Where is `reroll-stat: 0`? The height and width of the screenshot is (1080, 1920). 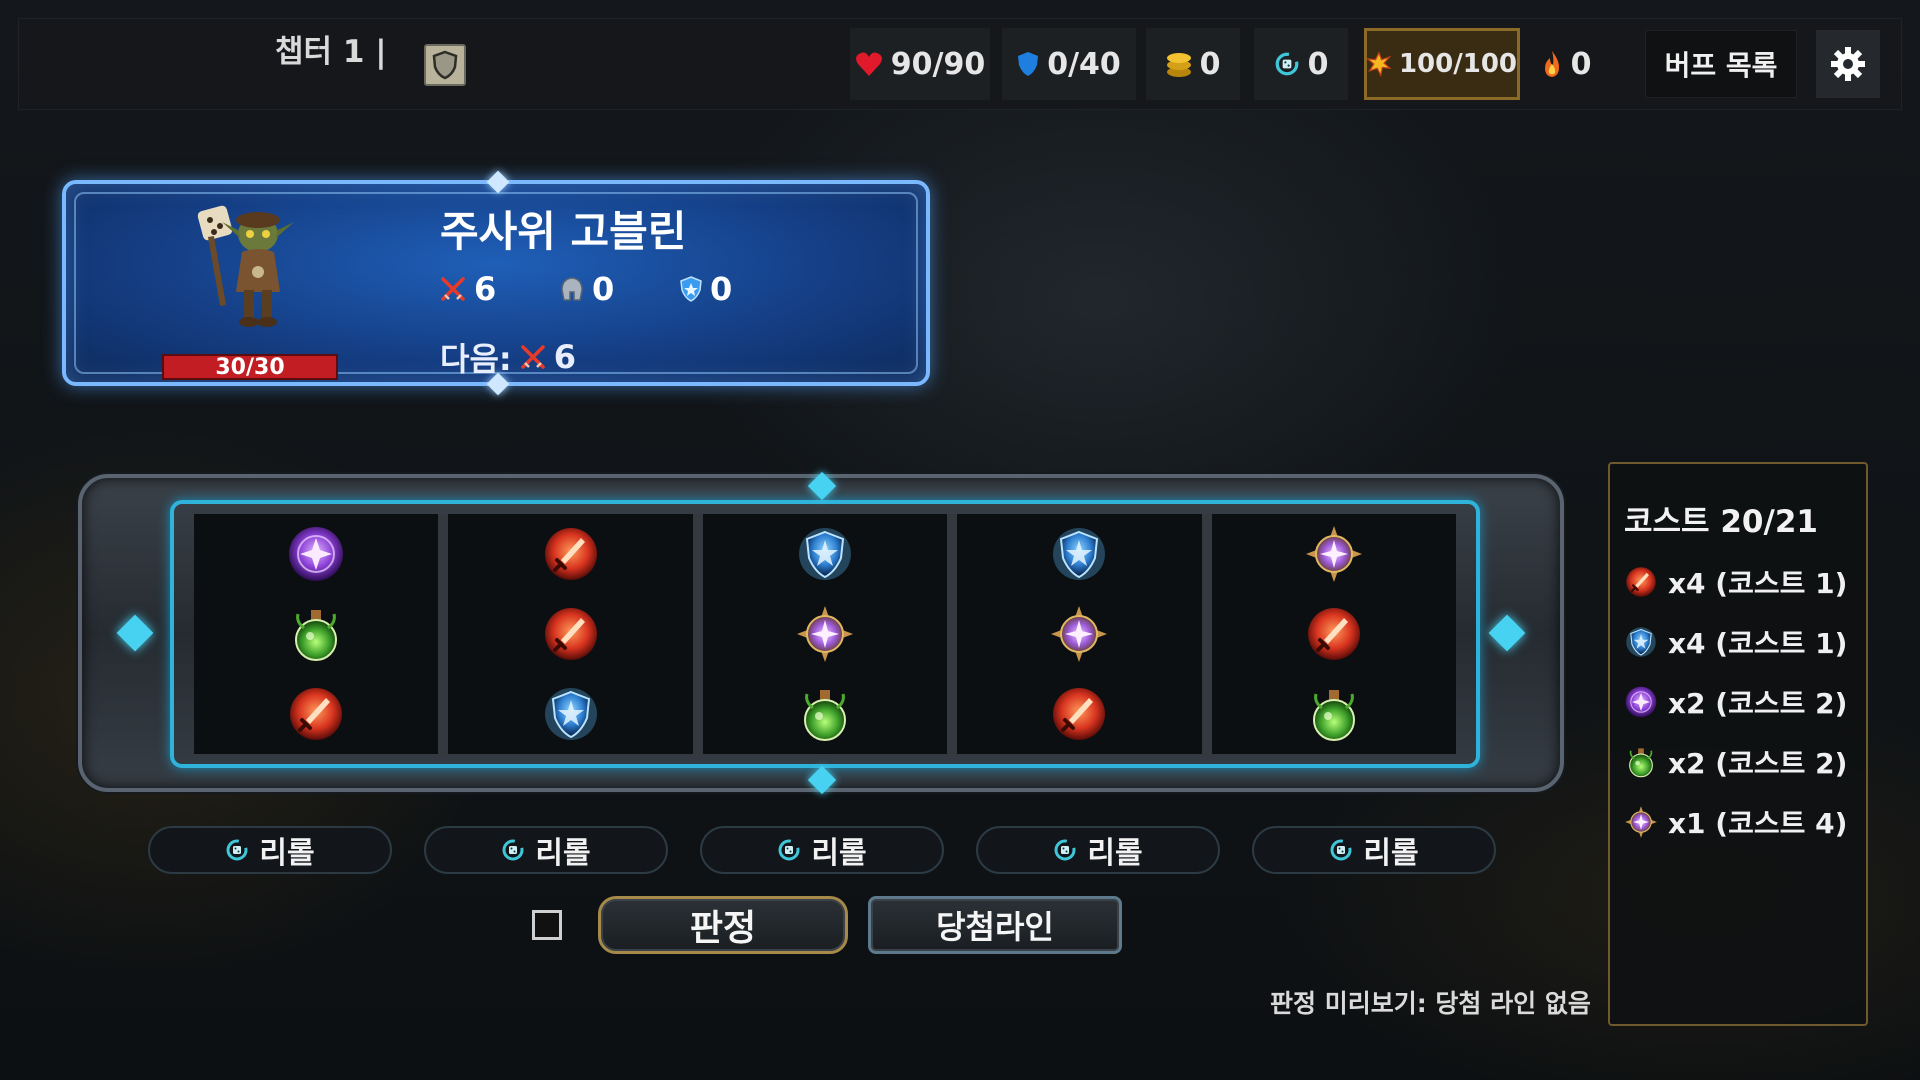
reroll-stat: 0 is located at coordinates (1301, 64).